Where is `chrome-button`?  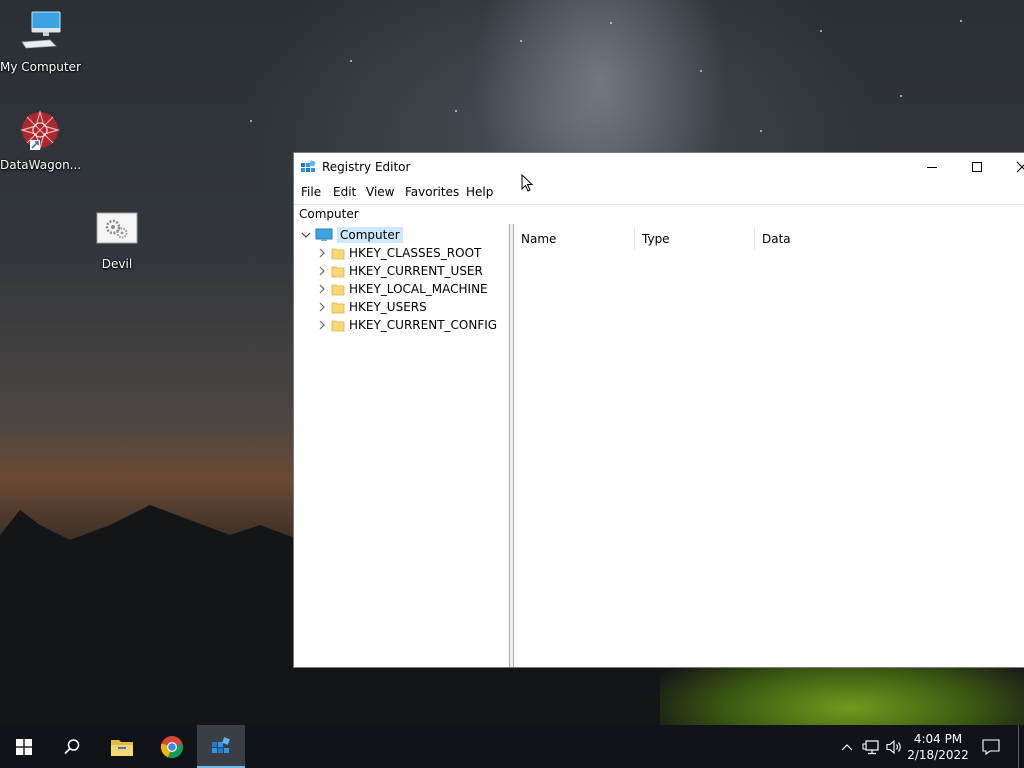 chrome-button is located at coordinates (172, 746).